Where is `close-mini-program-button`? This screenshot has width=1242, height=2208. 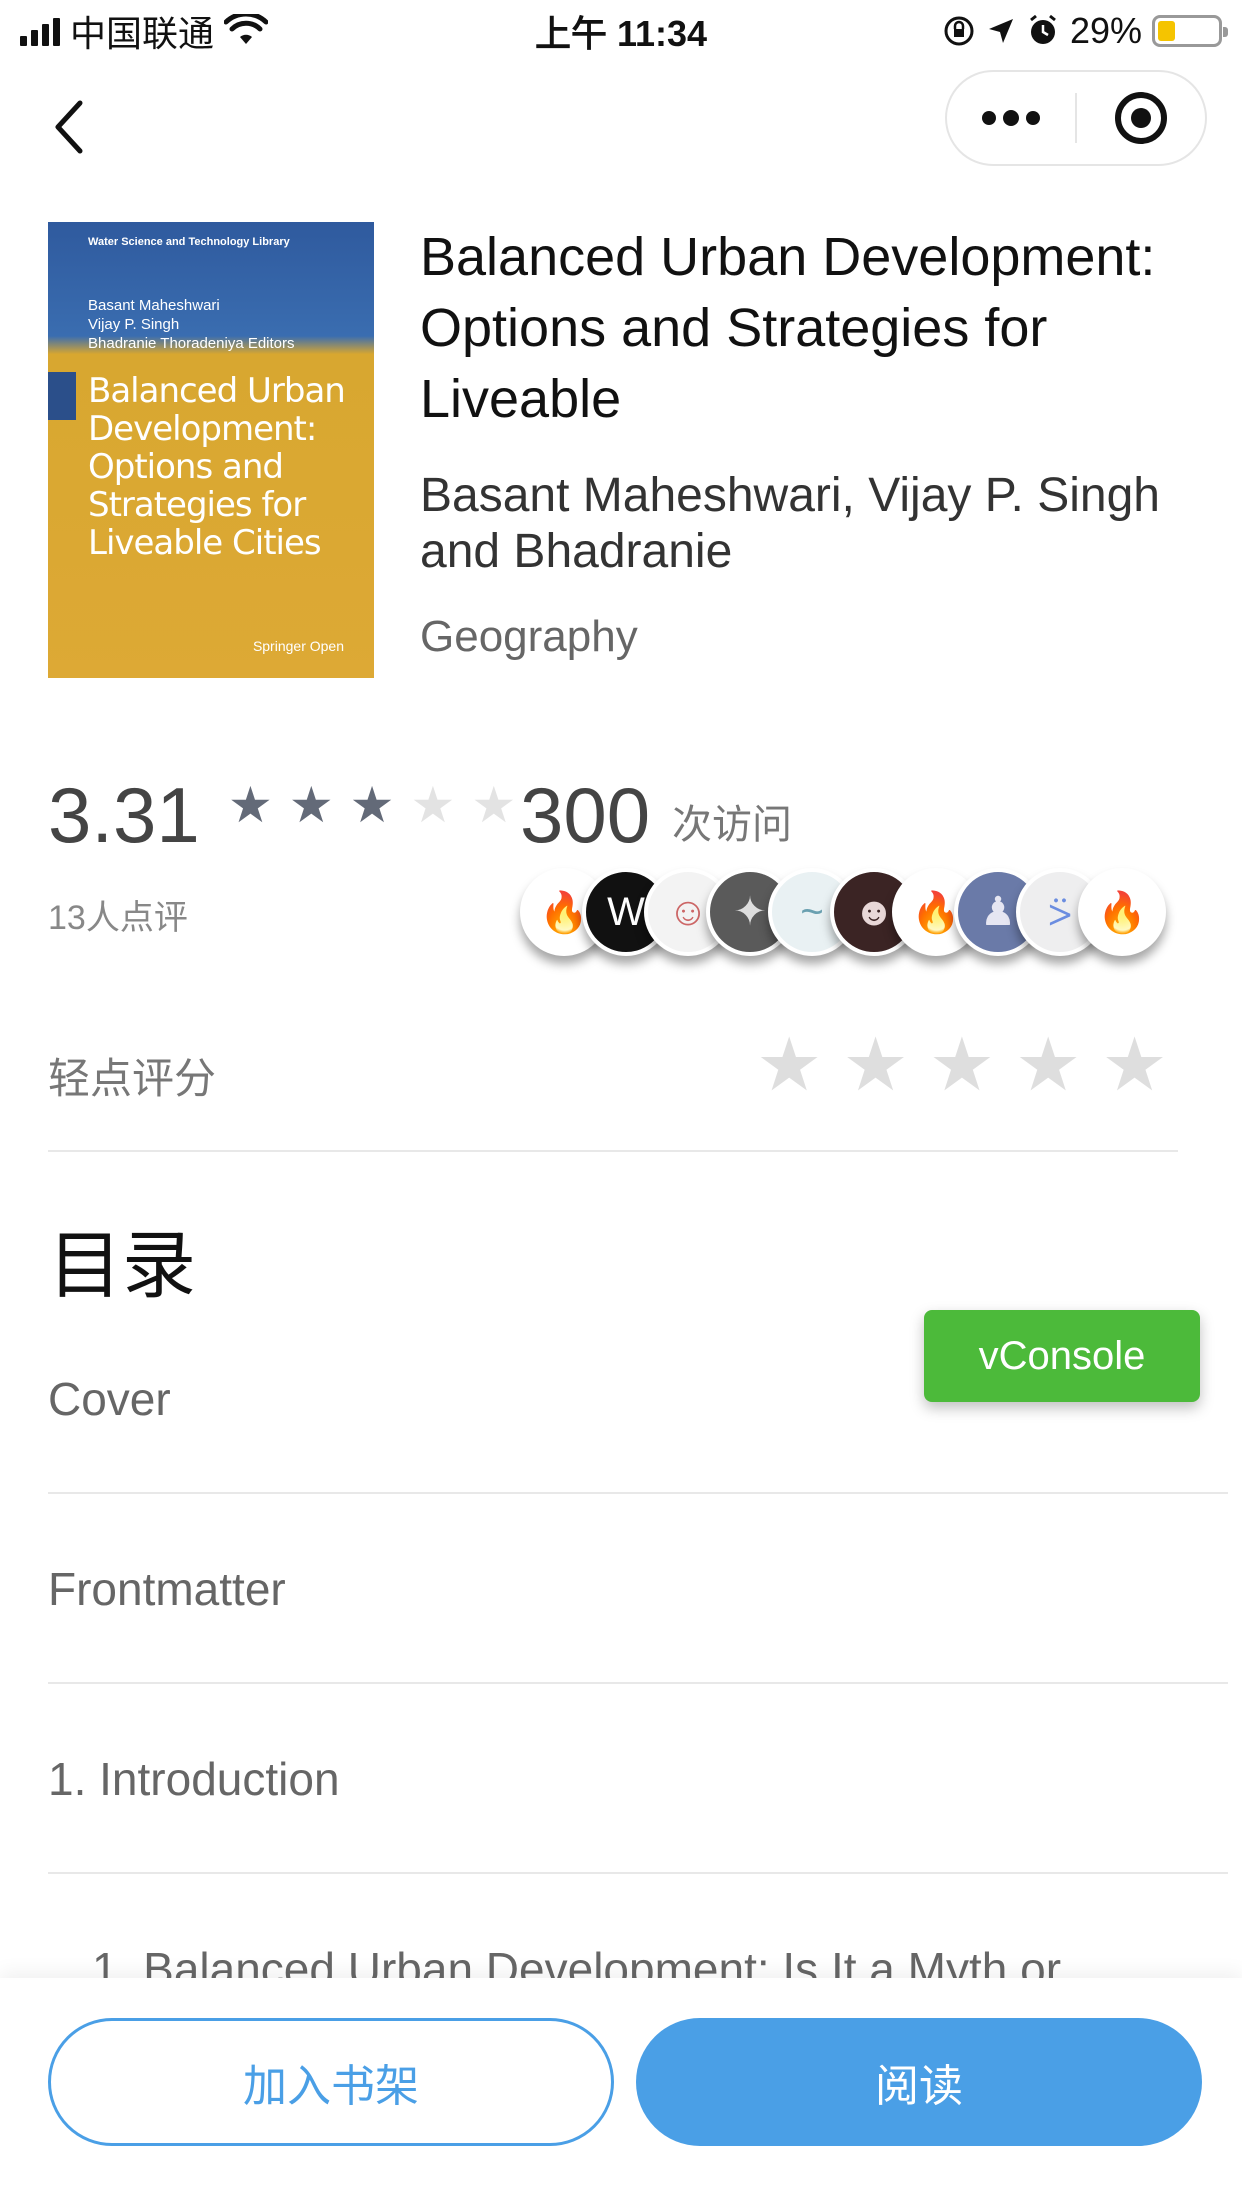
close-mini-program-button is located at coordinates (1141, 118).